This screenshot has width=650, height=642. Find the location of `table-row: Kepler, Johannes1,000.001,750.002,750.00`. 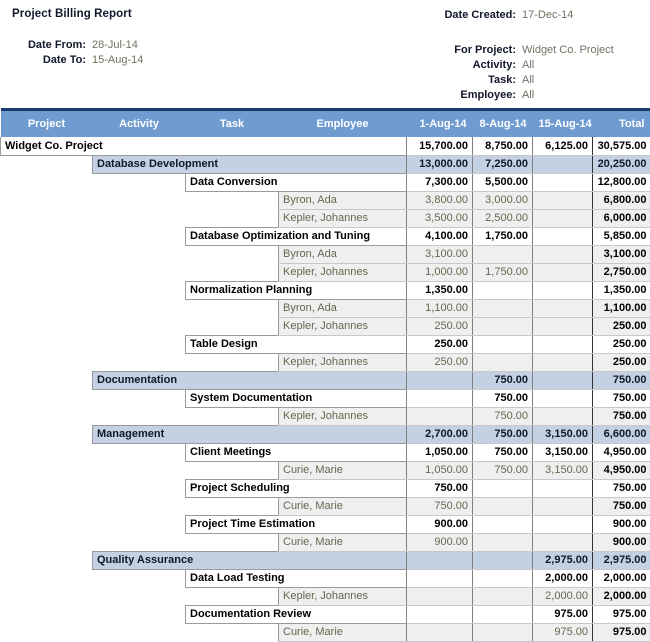

table-row: Kepler, Johannes1,000.001,750.002,750.00 is located at coordinates (325, 272).